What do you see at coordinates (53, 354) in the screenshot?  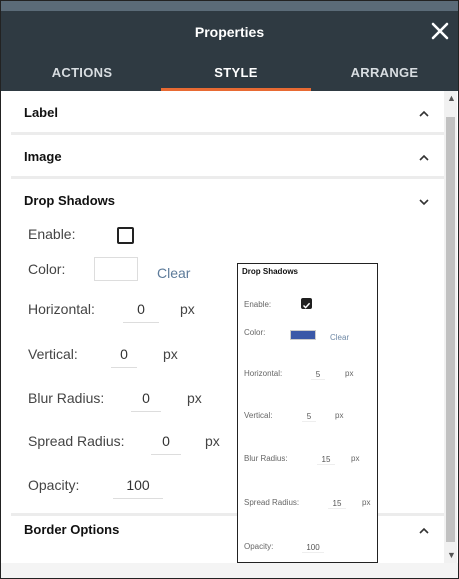 I see `vertical-label: Vertical:` at bounding box center [53, 354].